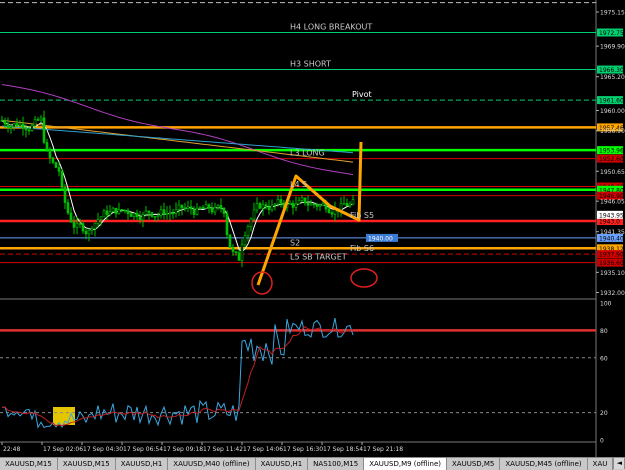  Describe the element at coordinates (212, 464) in the screenshot. I see `chart-tab: XAUUSD,M40 (offline)` at that location.